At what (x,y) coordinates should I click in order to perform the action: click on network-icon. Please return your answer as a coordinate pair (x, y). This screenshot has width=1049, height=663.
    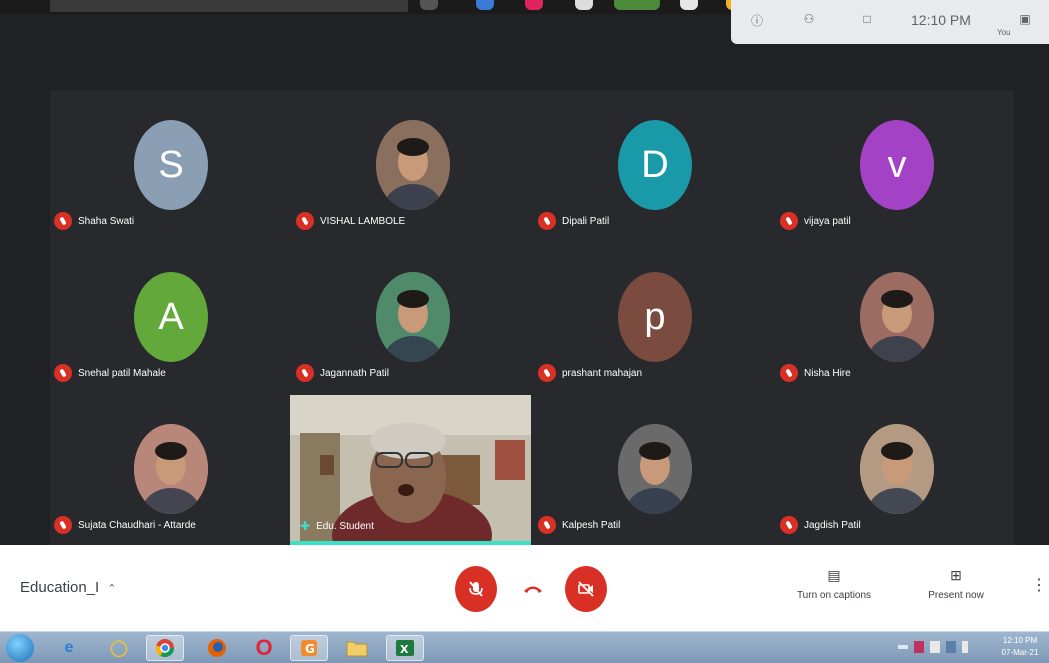
    Looking at the image, I should click on (951, 647).